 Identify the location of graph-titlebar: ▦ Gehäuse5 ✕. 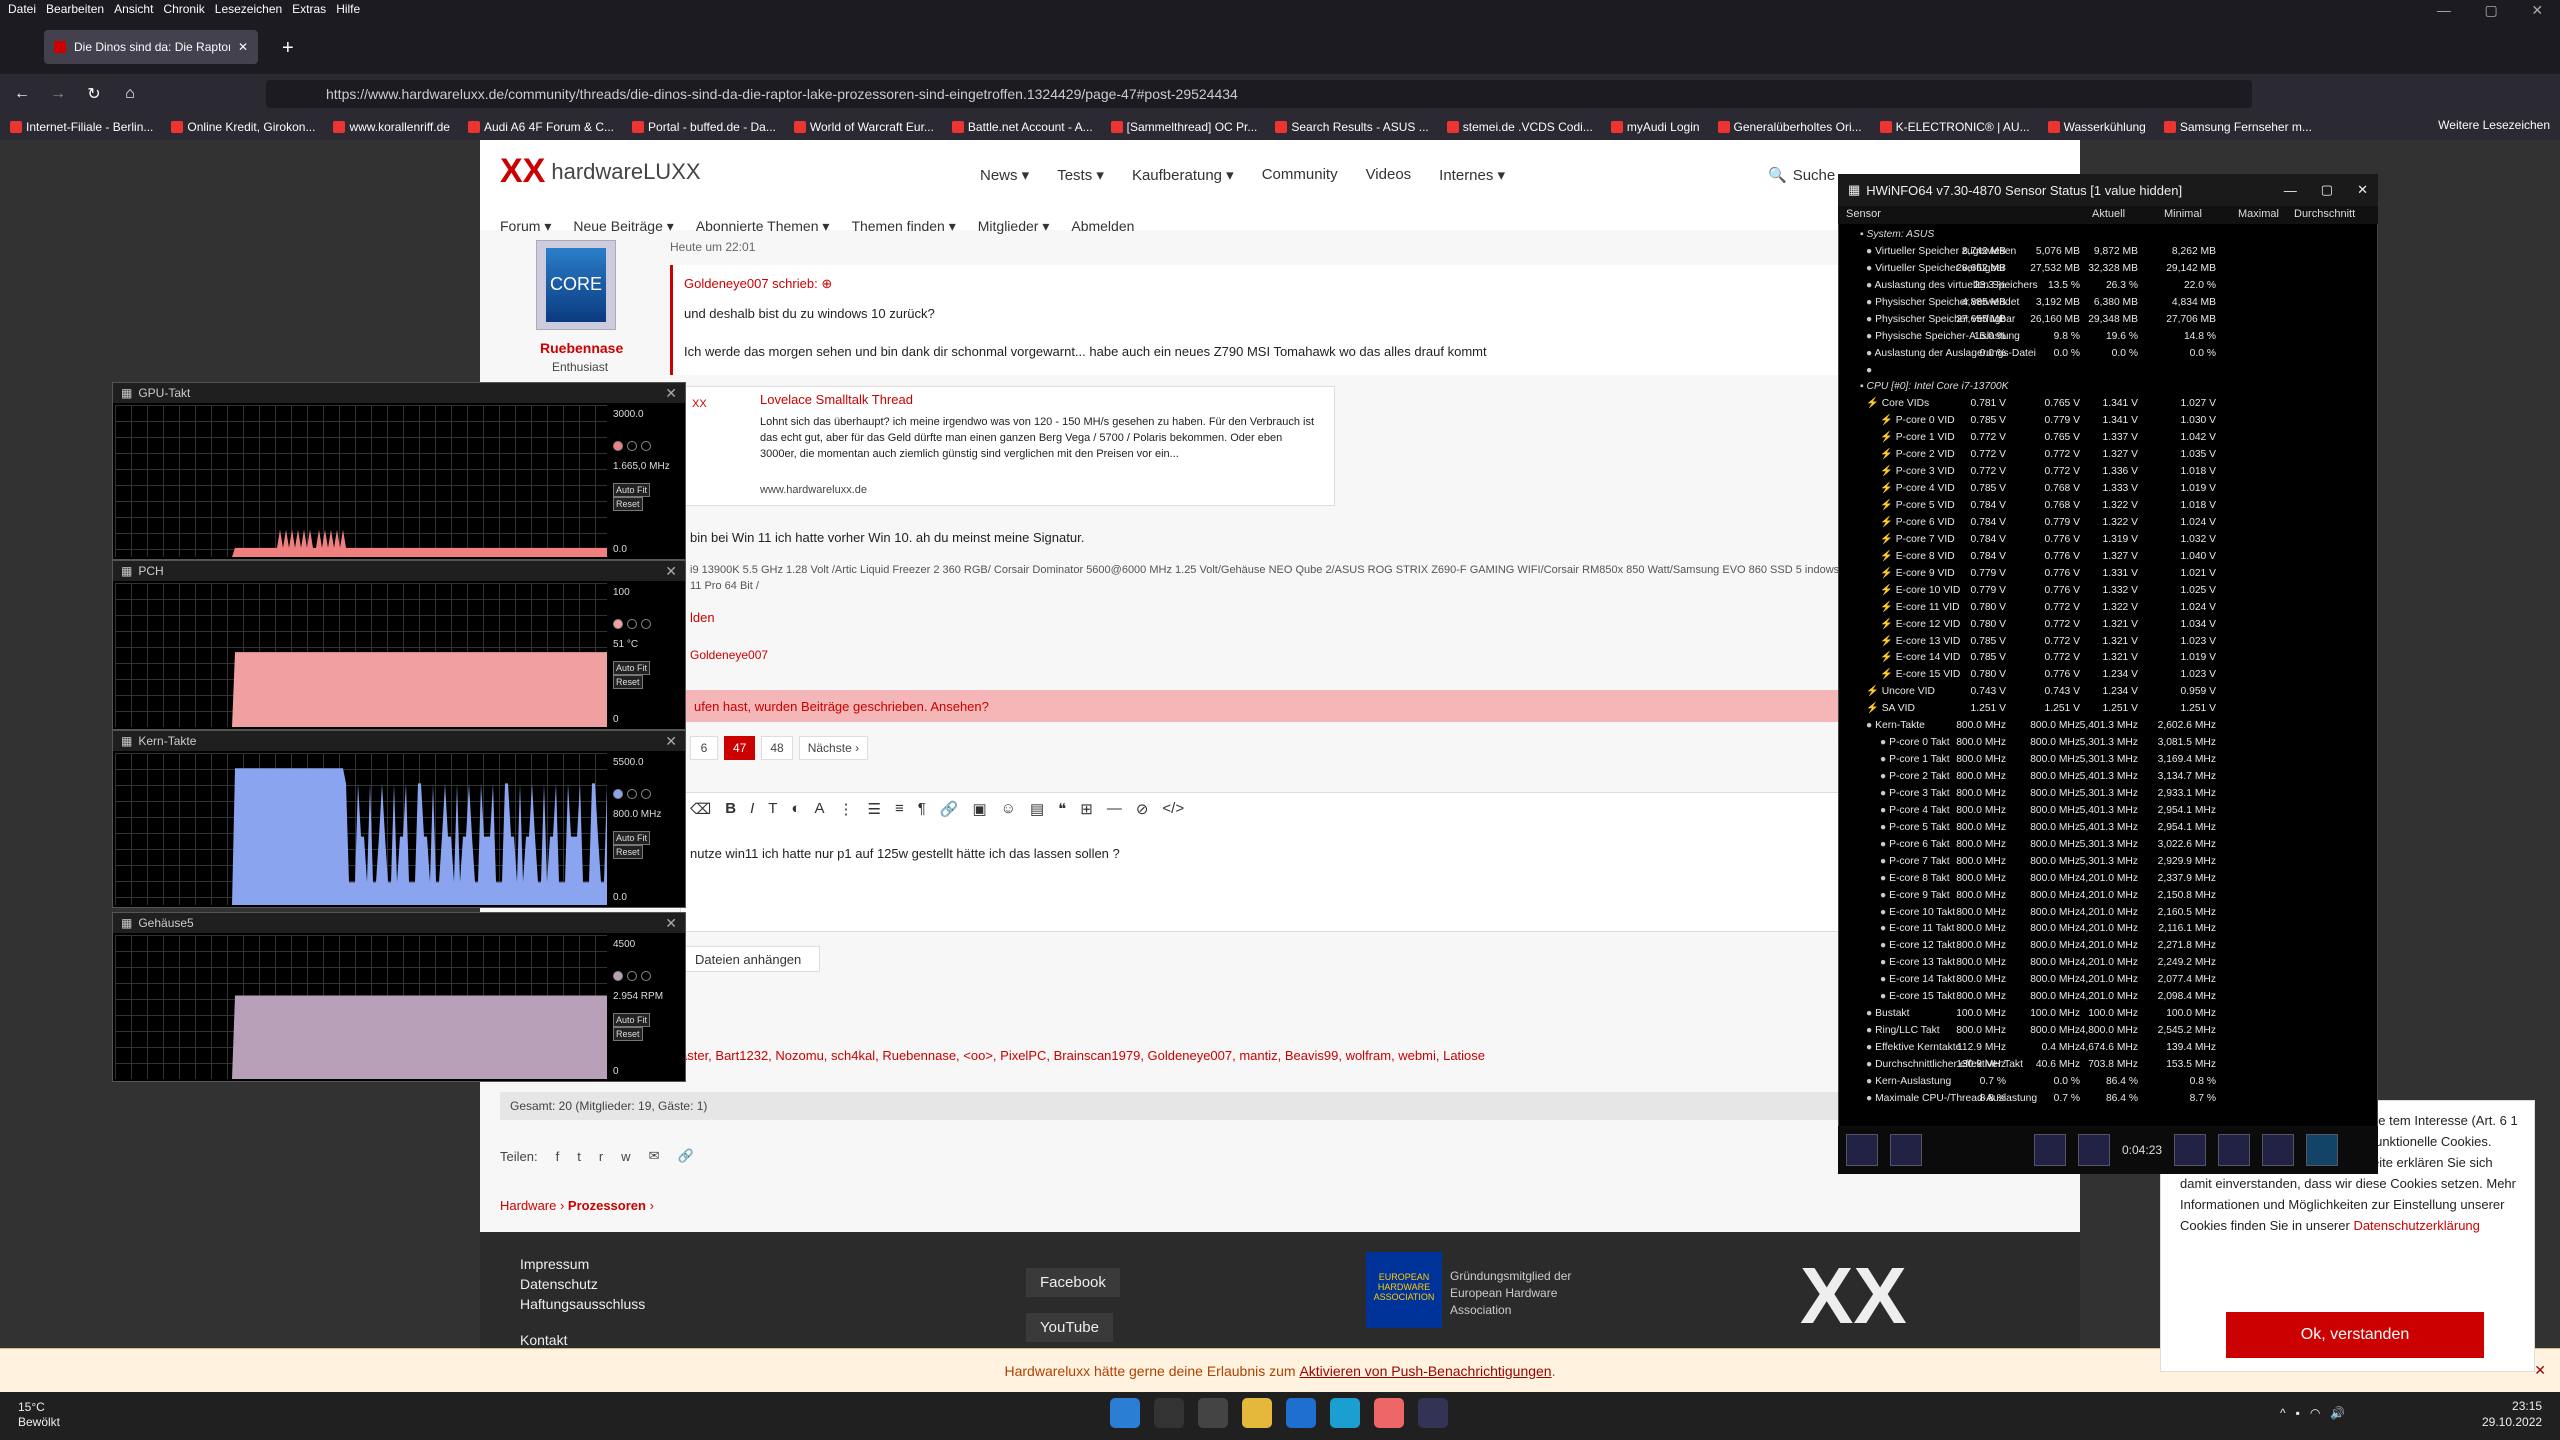
(399, 923).